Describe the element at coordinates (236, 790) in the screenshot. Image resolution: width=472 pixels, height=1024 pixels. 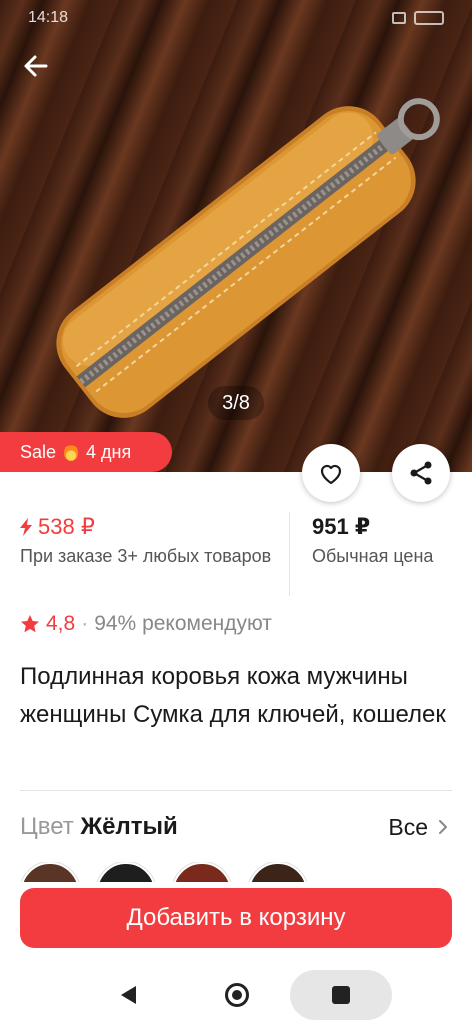
I see `divider` at that location.